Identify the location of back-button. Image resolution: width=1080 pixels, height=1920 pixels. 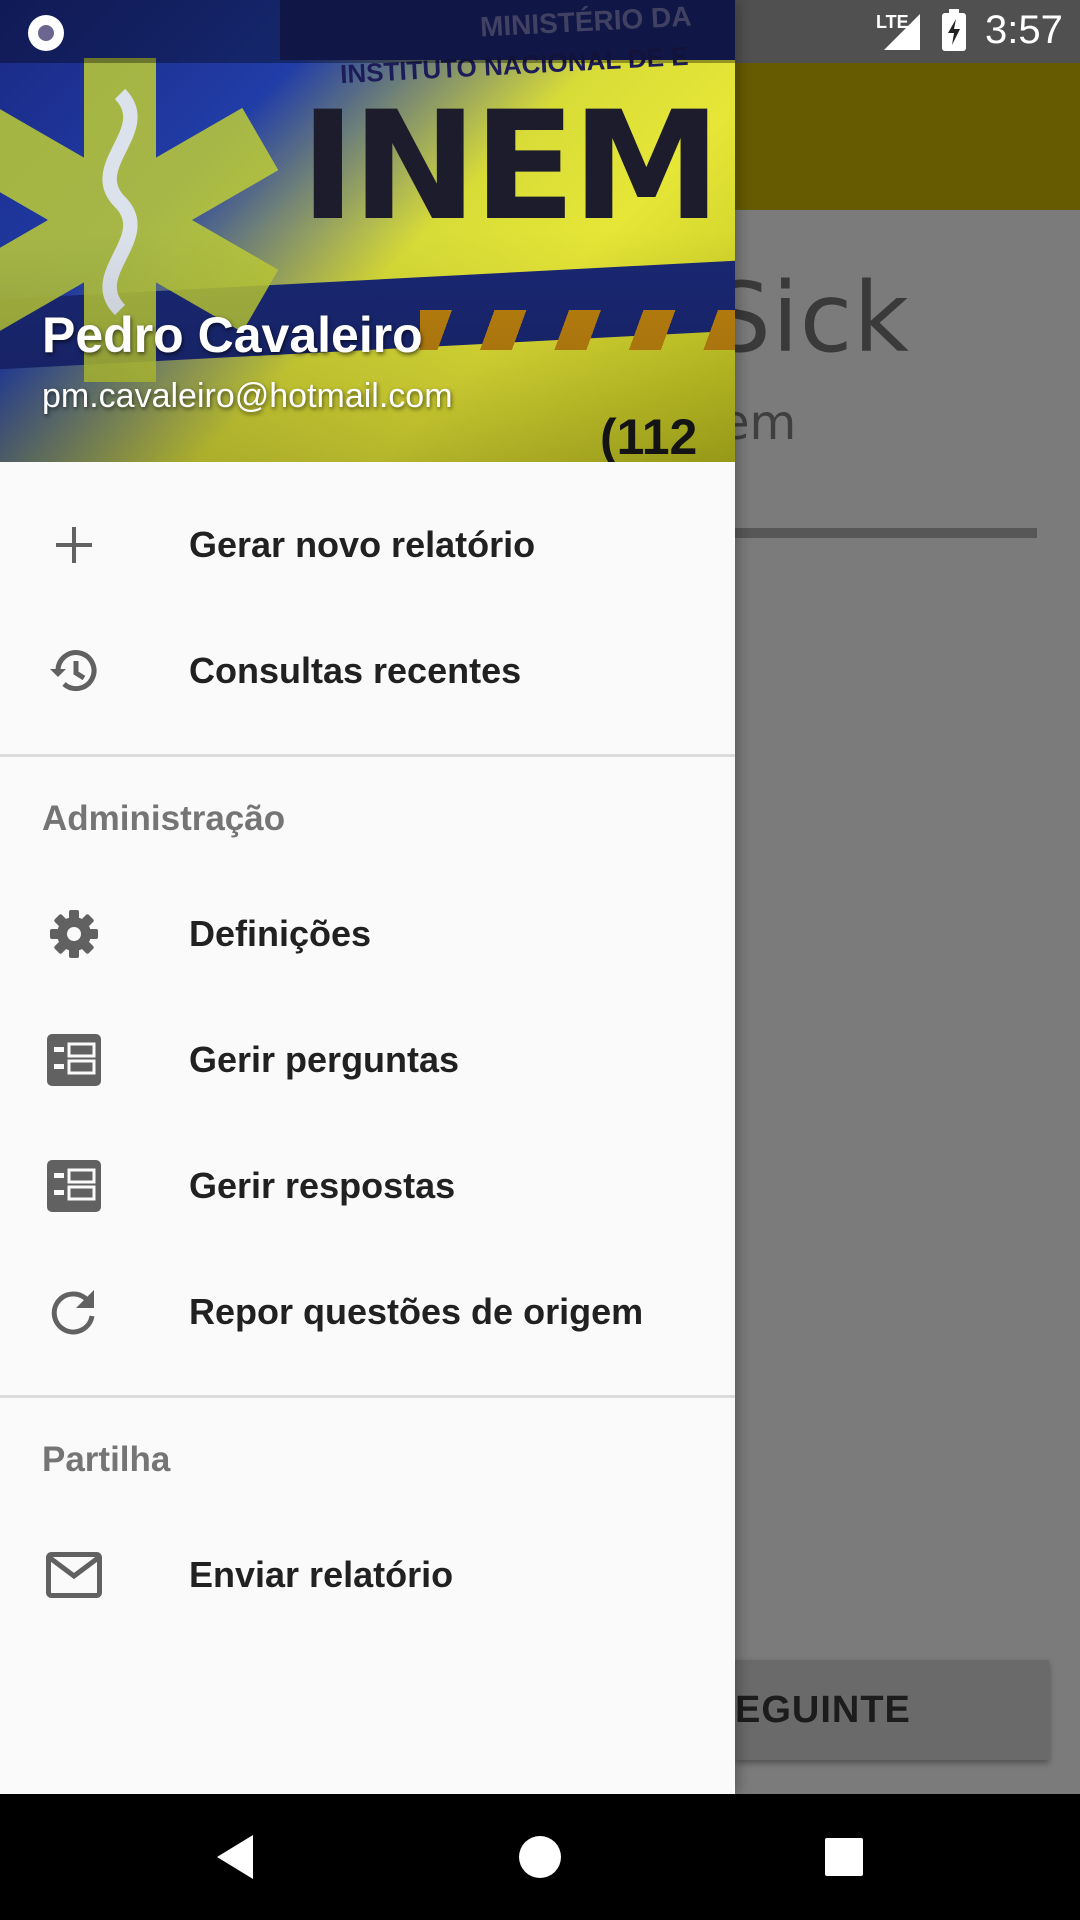
(235, 1857).